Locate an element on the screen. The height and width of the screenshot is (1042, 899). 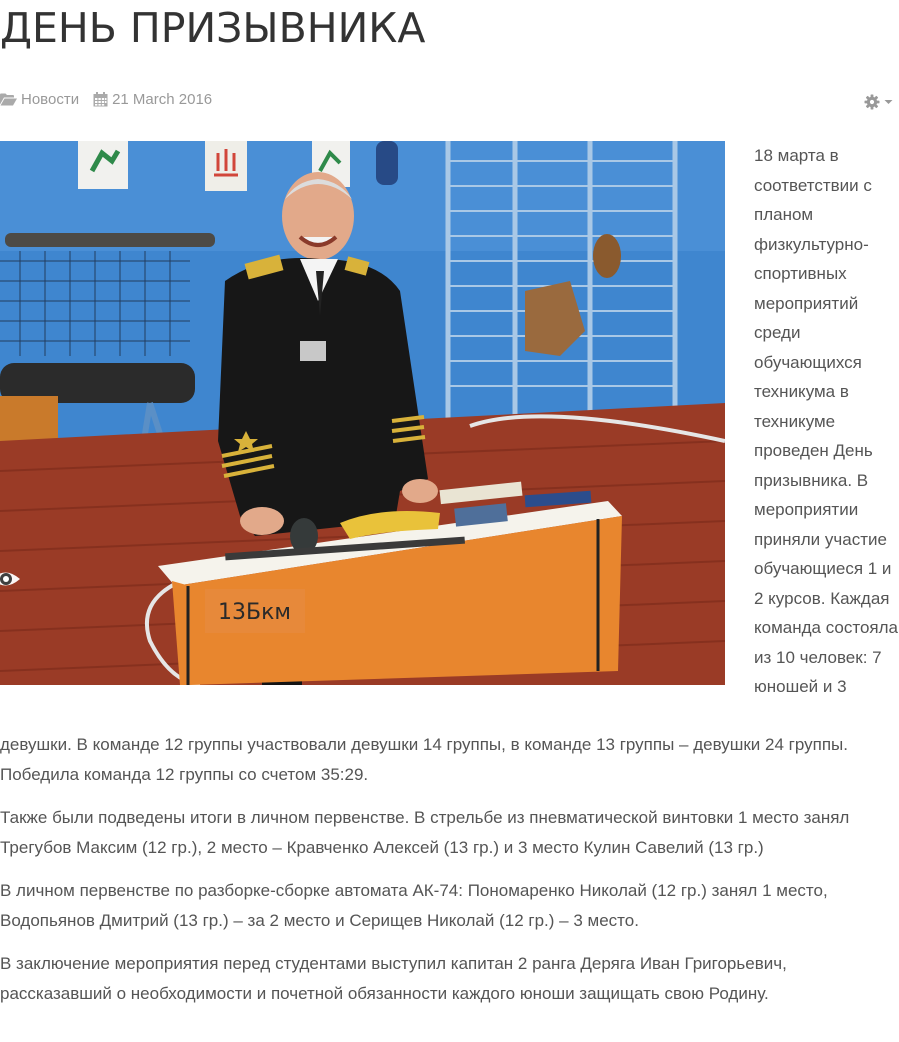
caret-down-icon is located at coordinates (888, 102).